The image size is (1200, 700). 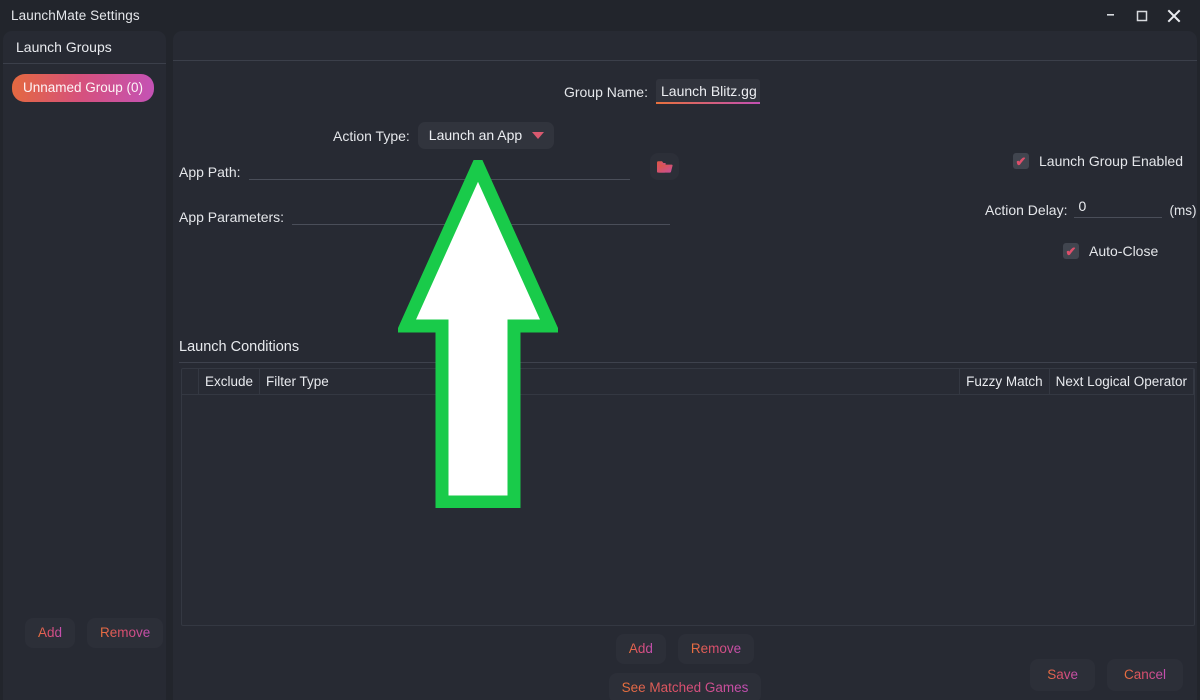 What do you see at coordinates (429, 200) in the screenshot?
I see `app-fields: App Path: App Parameters:` at bounding box center [429, 200].